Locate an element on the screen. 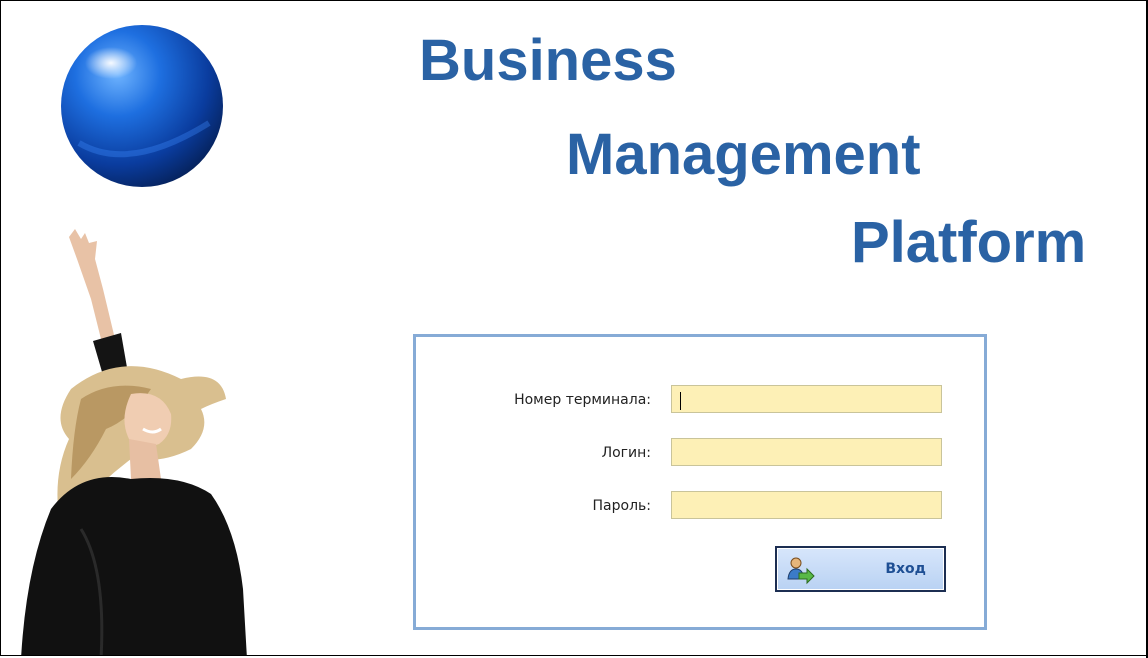 The height and width of the screenshot is (658, 1148). login-label: Логин: is located at coordinates (626, 453).